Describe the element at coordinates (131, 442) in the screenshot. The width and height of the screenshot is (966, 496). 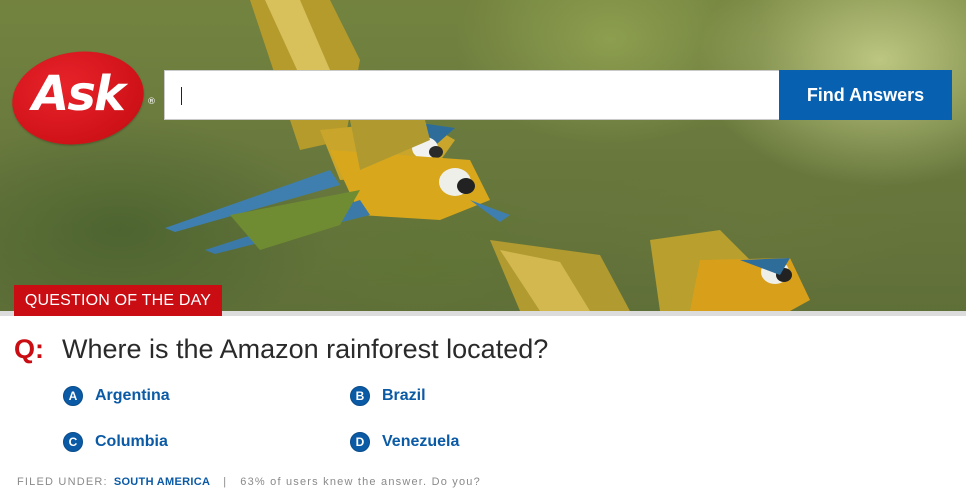
I see `answer-label: Columbia` at that location.